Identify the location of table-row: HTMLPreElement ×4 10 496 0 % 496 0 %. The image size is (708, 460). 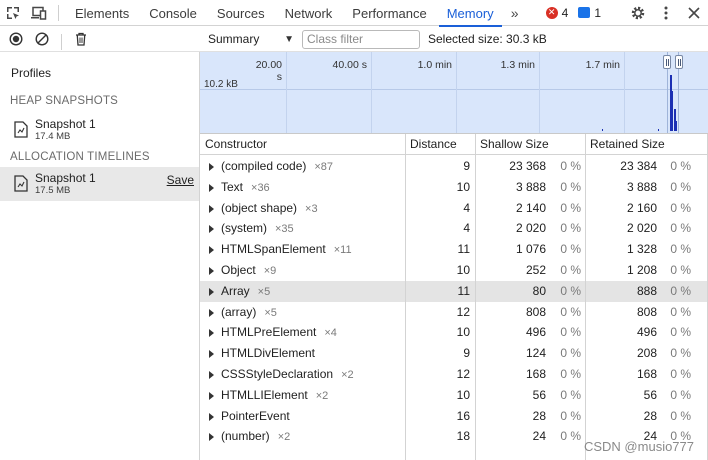
(454, 332).